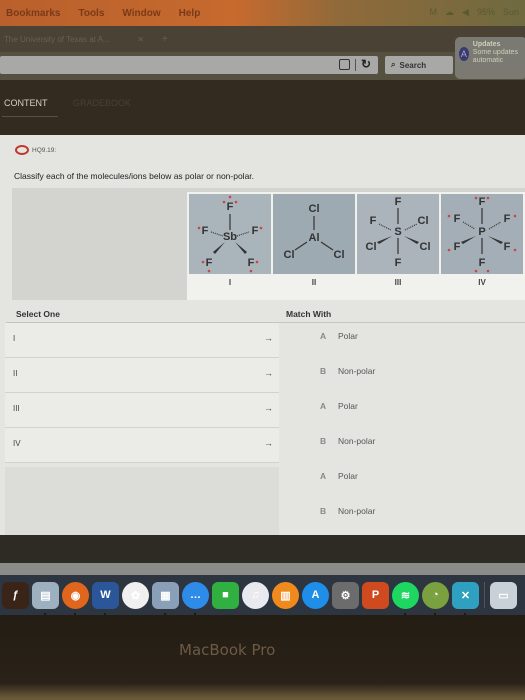 This screenshot has height=700, width=525. Describe the element at coordinates (44, 150) in the screenshot. I see `question-id: HQ9.19:` at that location.